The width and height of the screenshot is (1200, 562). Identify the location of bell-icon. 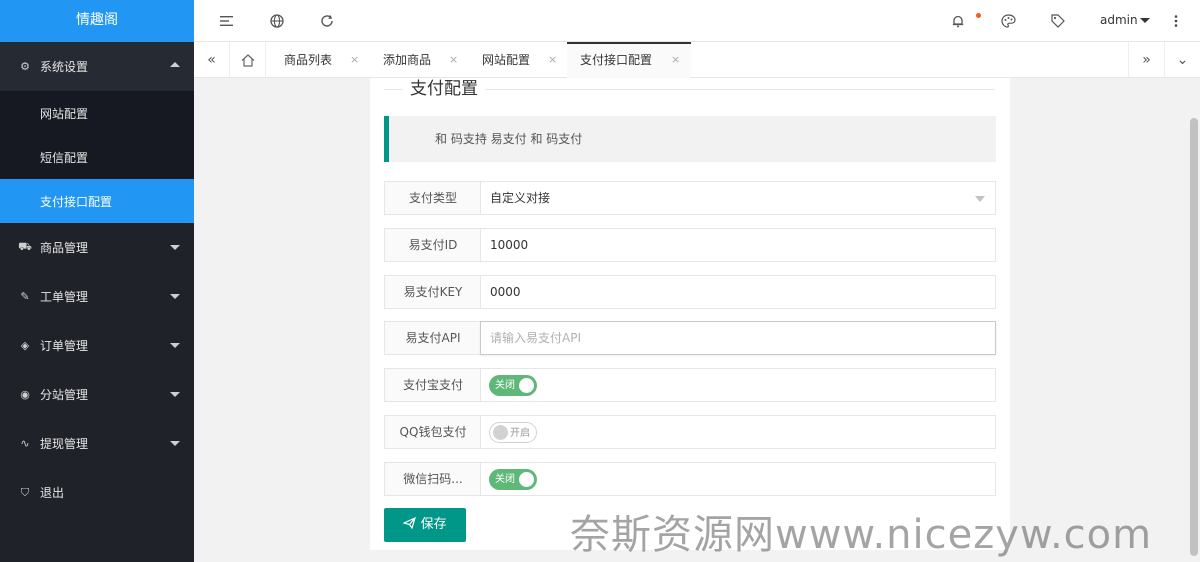
(958, 21).